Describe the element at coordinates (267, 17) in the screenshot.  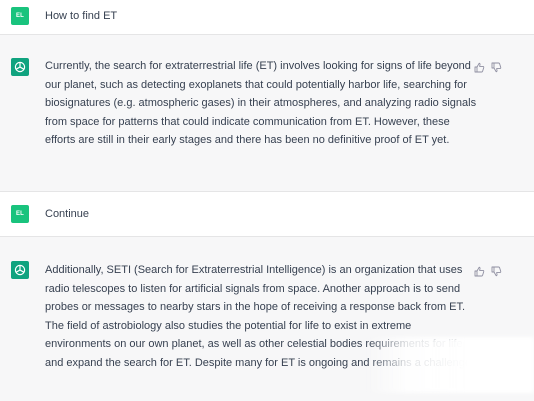
I see `user-message-row: EL How to find ET` at that location.